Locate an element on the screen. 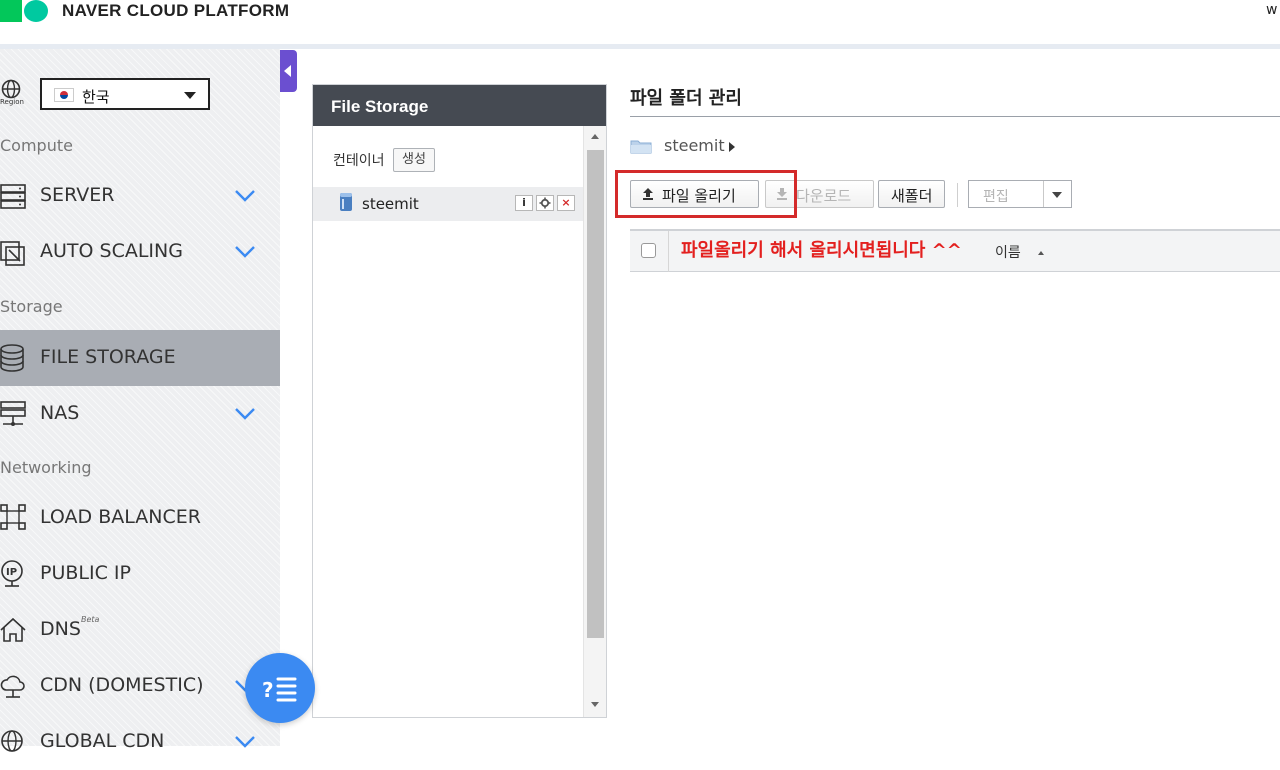 The height and width of the screenshot is (770, 1280). region-label: Region is located at coordinates (12, 102).